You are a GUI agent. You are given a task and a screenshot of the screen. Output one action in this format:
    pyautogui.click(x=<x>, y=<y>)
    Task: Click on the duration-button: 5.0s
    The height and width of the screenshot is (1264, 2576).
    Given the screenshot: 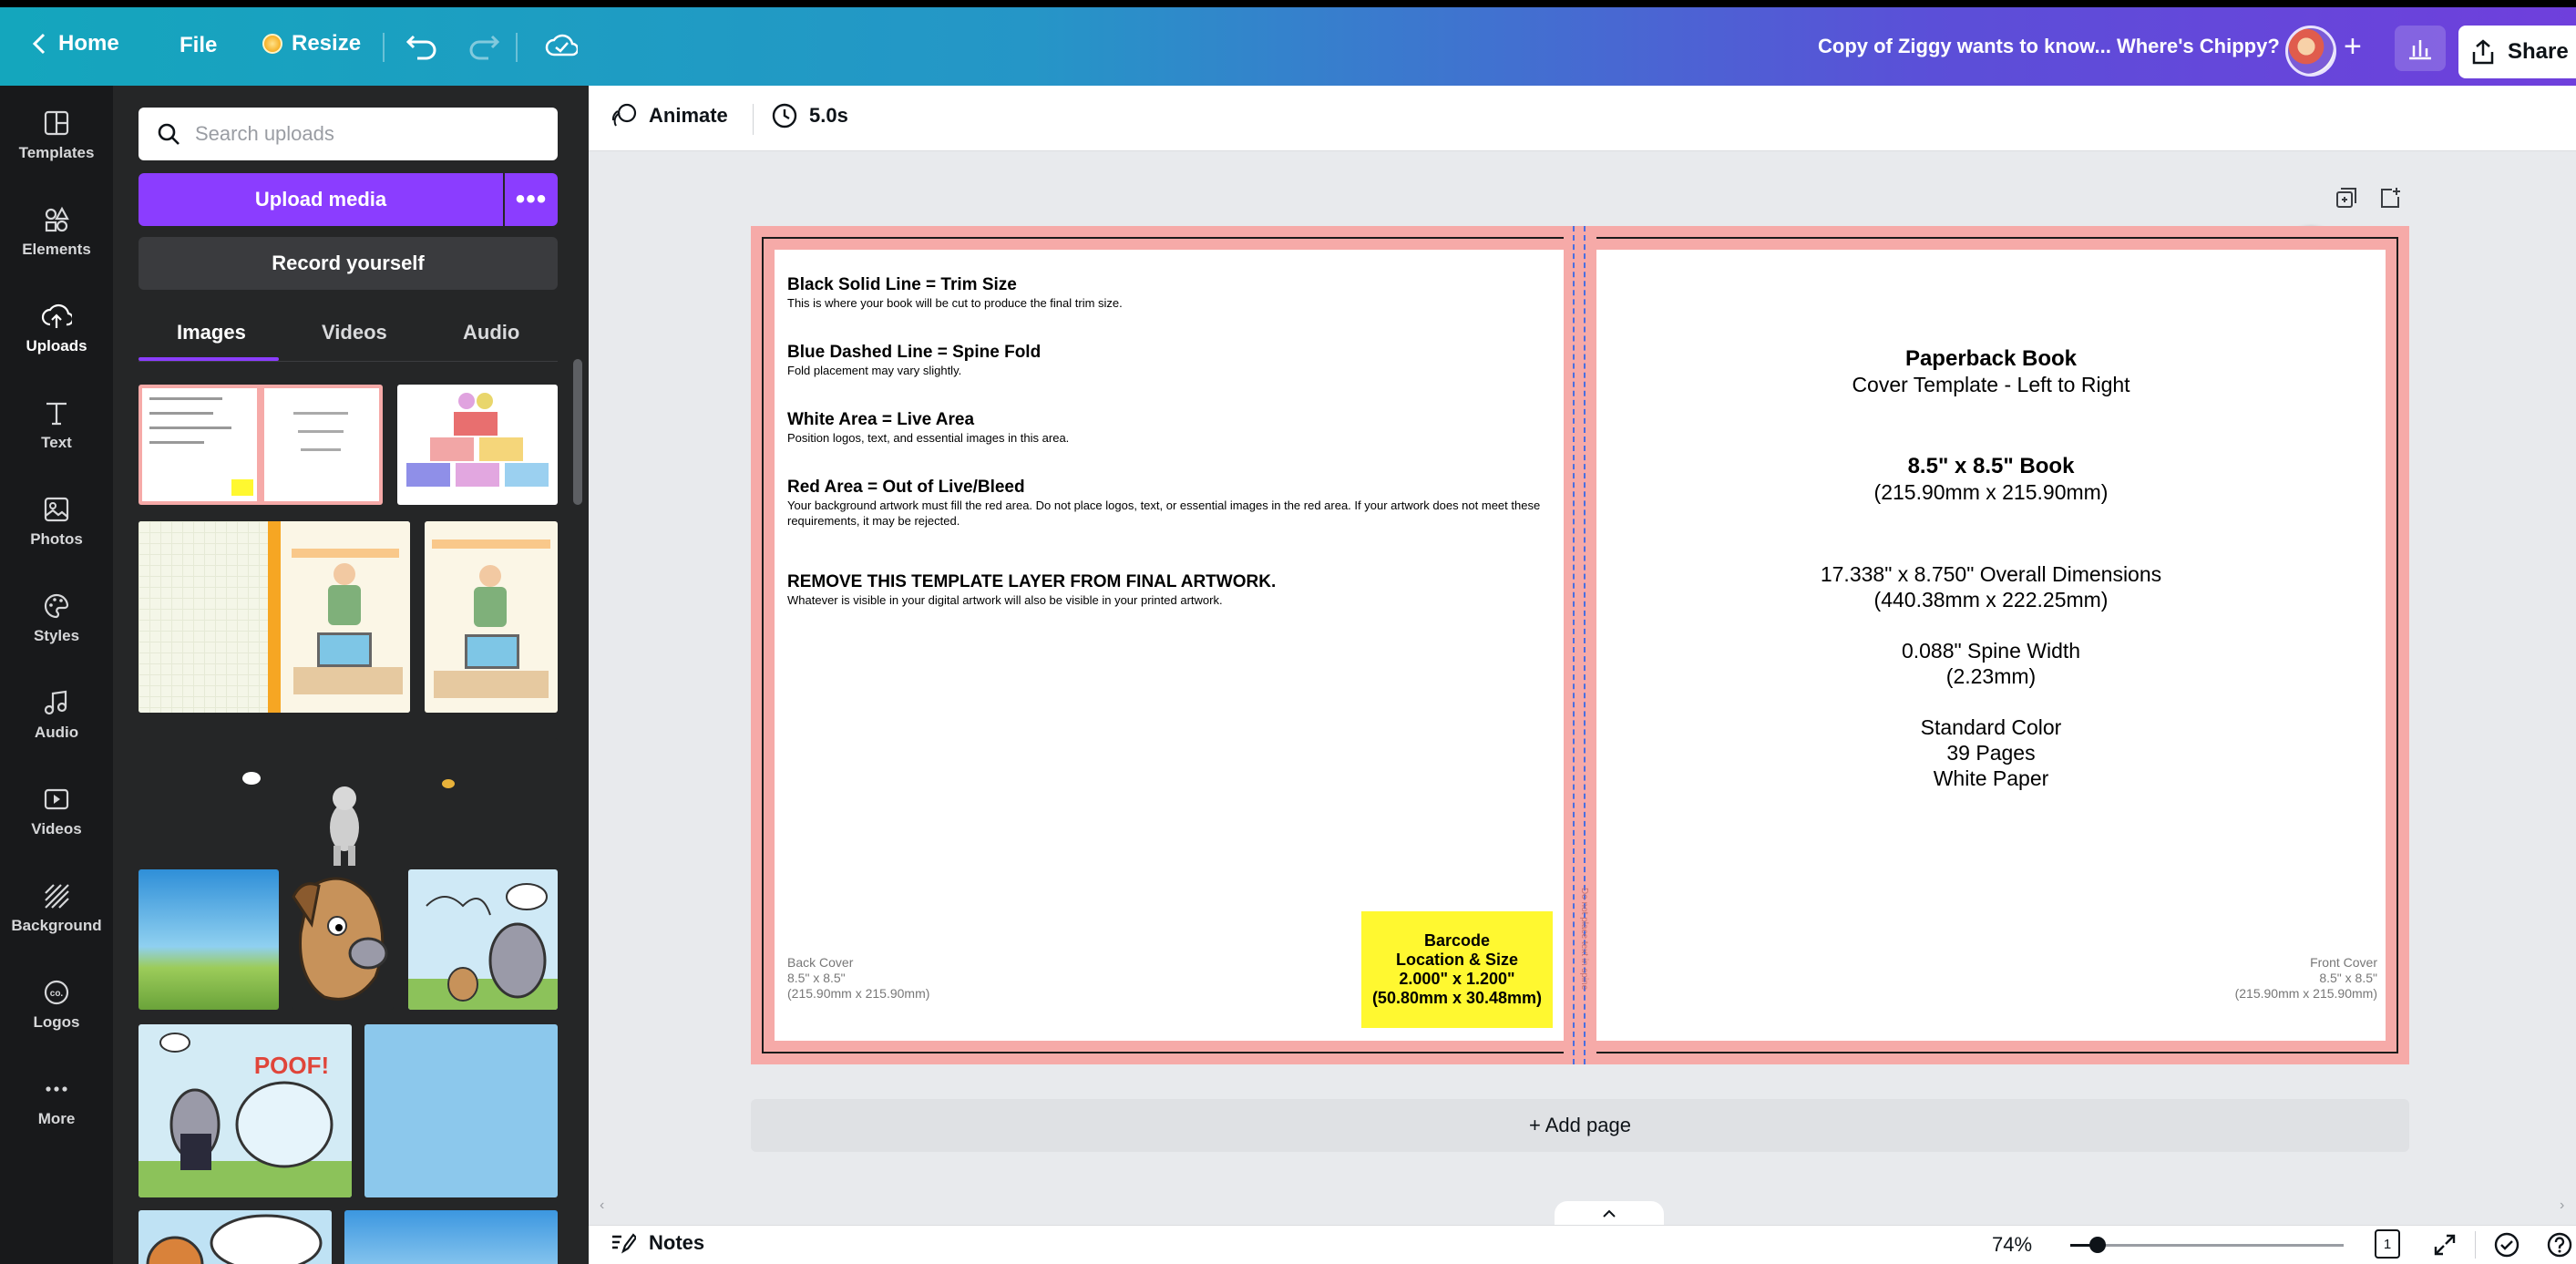 What is the action you would take?
    pyautogui.click(x=810, y=115)
    